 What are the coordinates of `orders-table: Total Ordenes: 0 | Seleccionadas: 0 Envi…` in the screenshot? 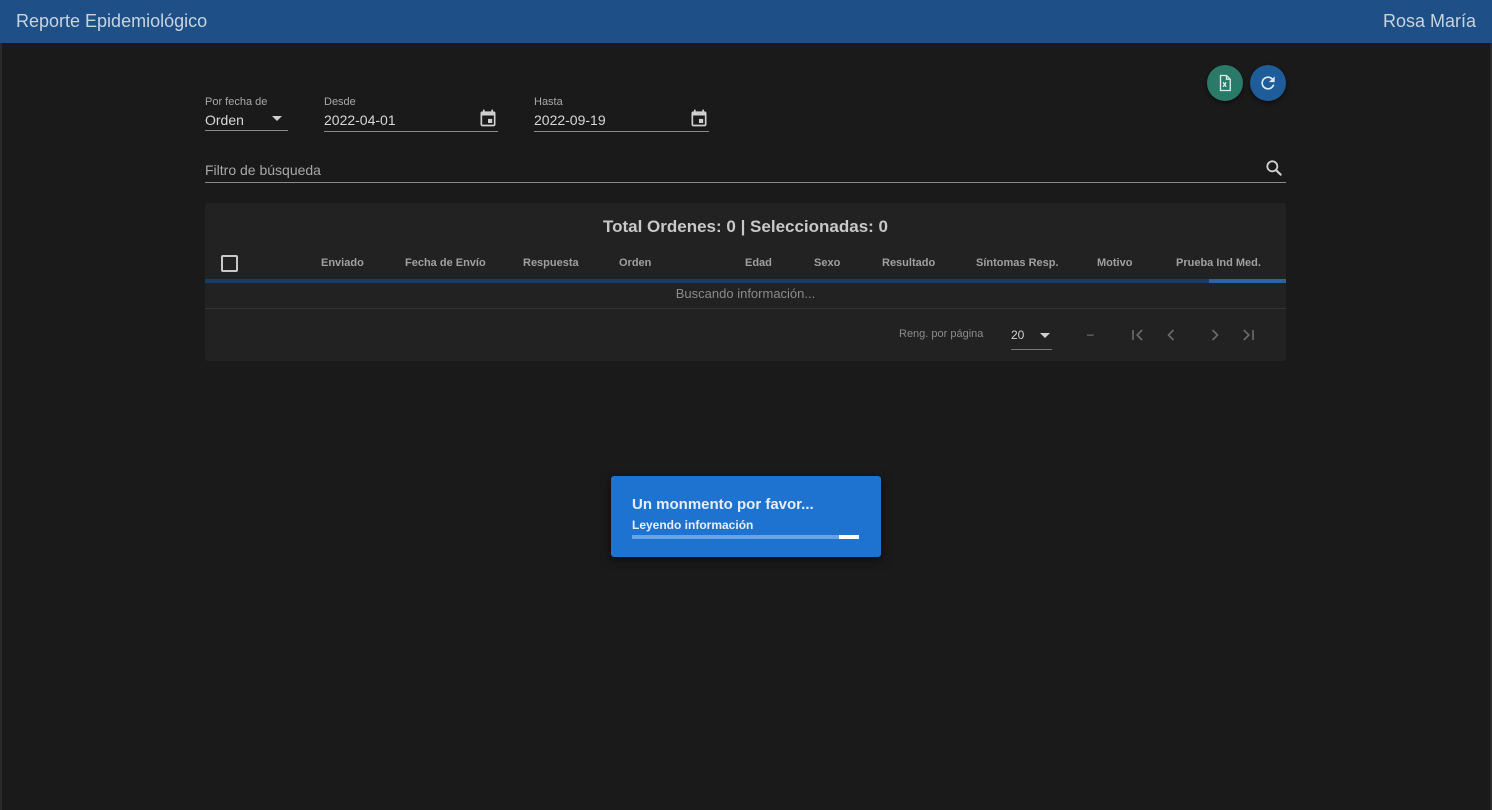 It's located at (745, 282).